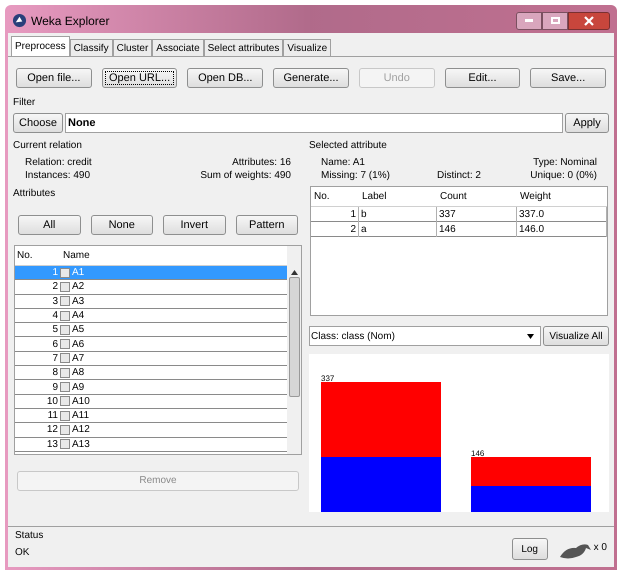  I want to click on close-button, so click(589, 21).